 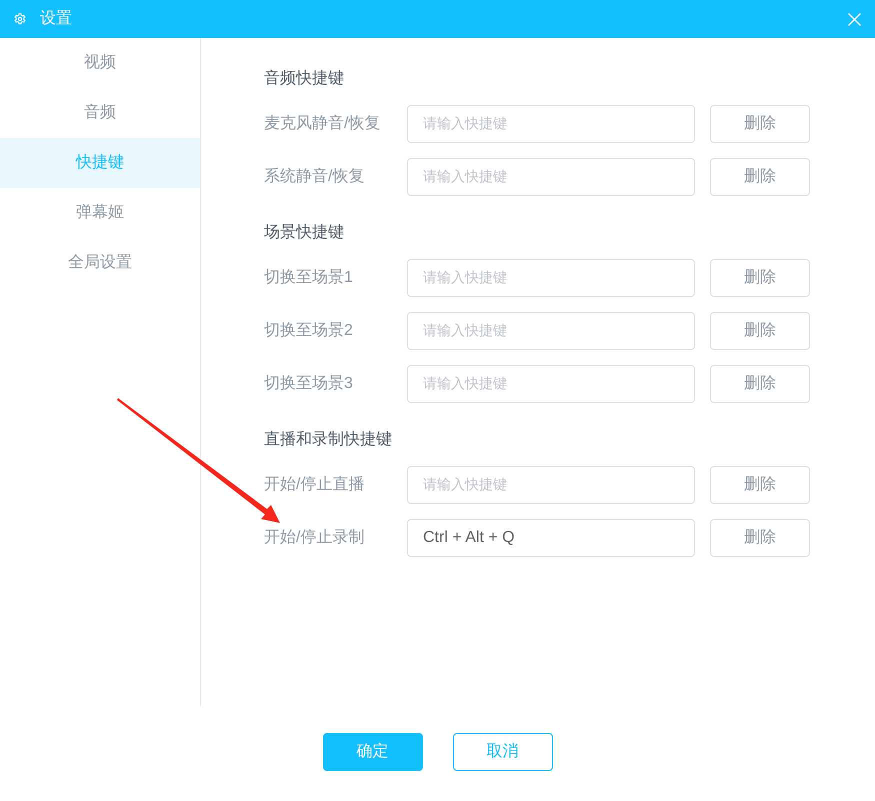 I want to click on shortcut-label: 切换至场景3, so click(x=309, y=384).